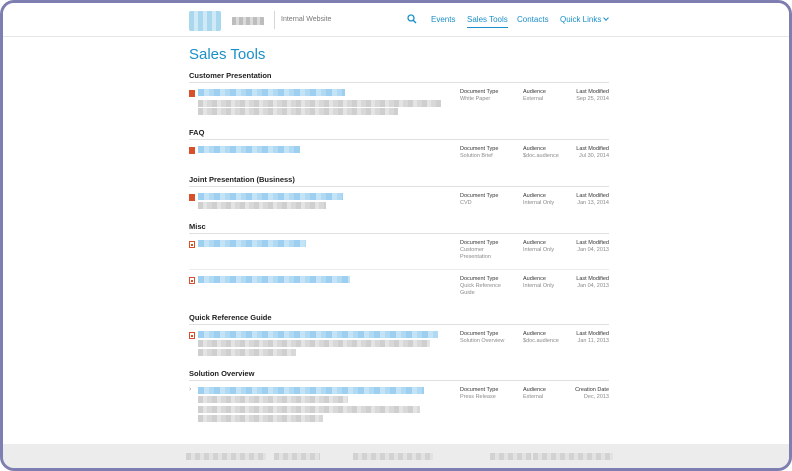 This screenshot has width=792, height=471. What do you see at coordinates (227, 54) in the screenshot?
I see `page-title: Sales Tools` at bounding box center [227, 54].